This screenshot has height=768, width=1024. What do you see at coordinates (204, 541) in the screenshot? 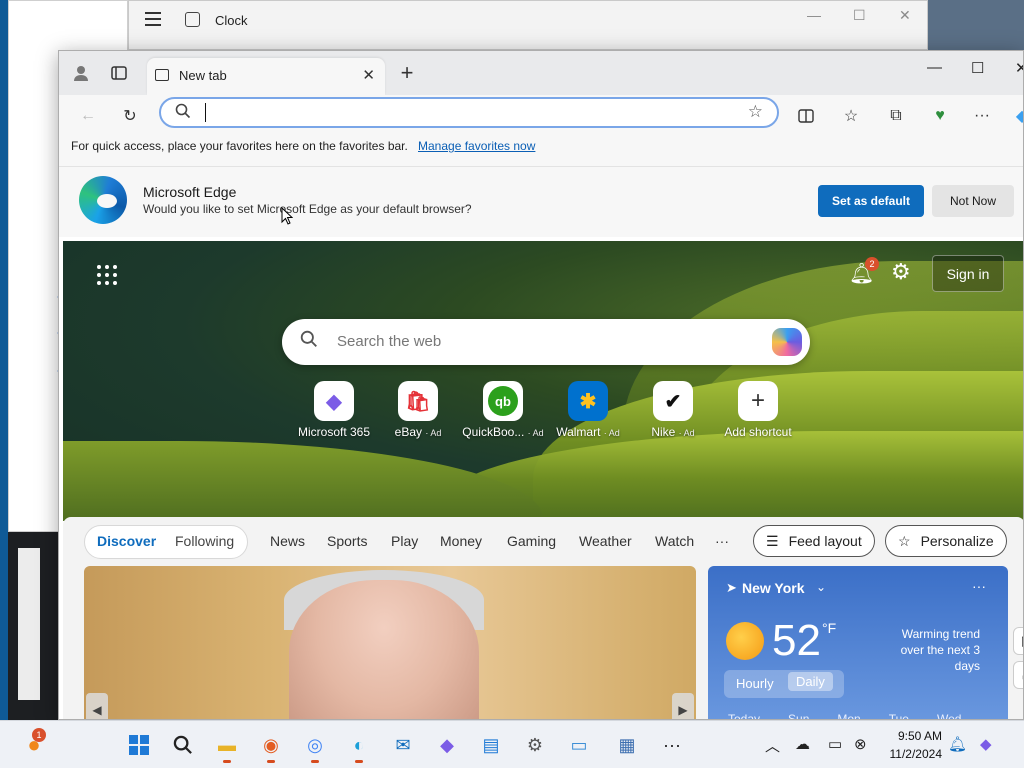
I see `tab-following: Following` at bounding box center [204, 541].